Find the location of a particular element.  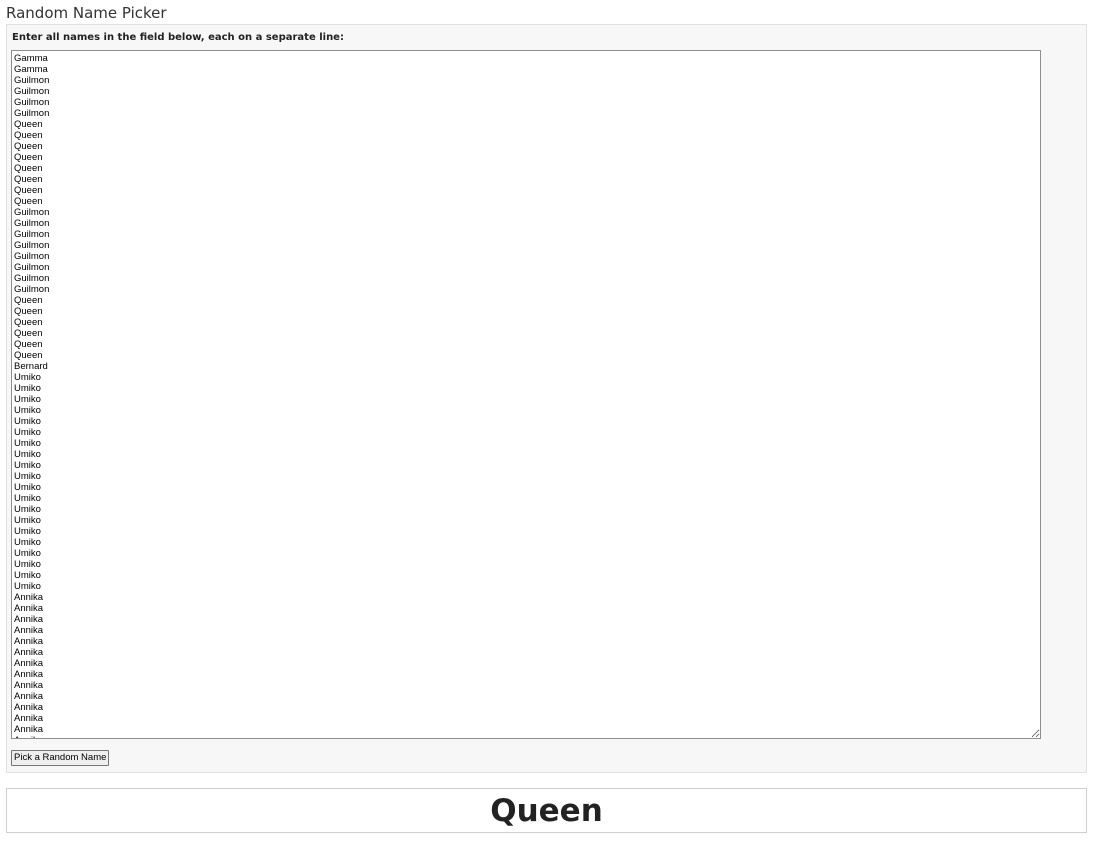

page-title: Random Name Picker is located at coordinates (86, 13).